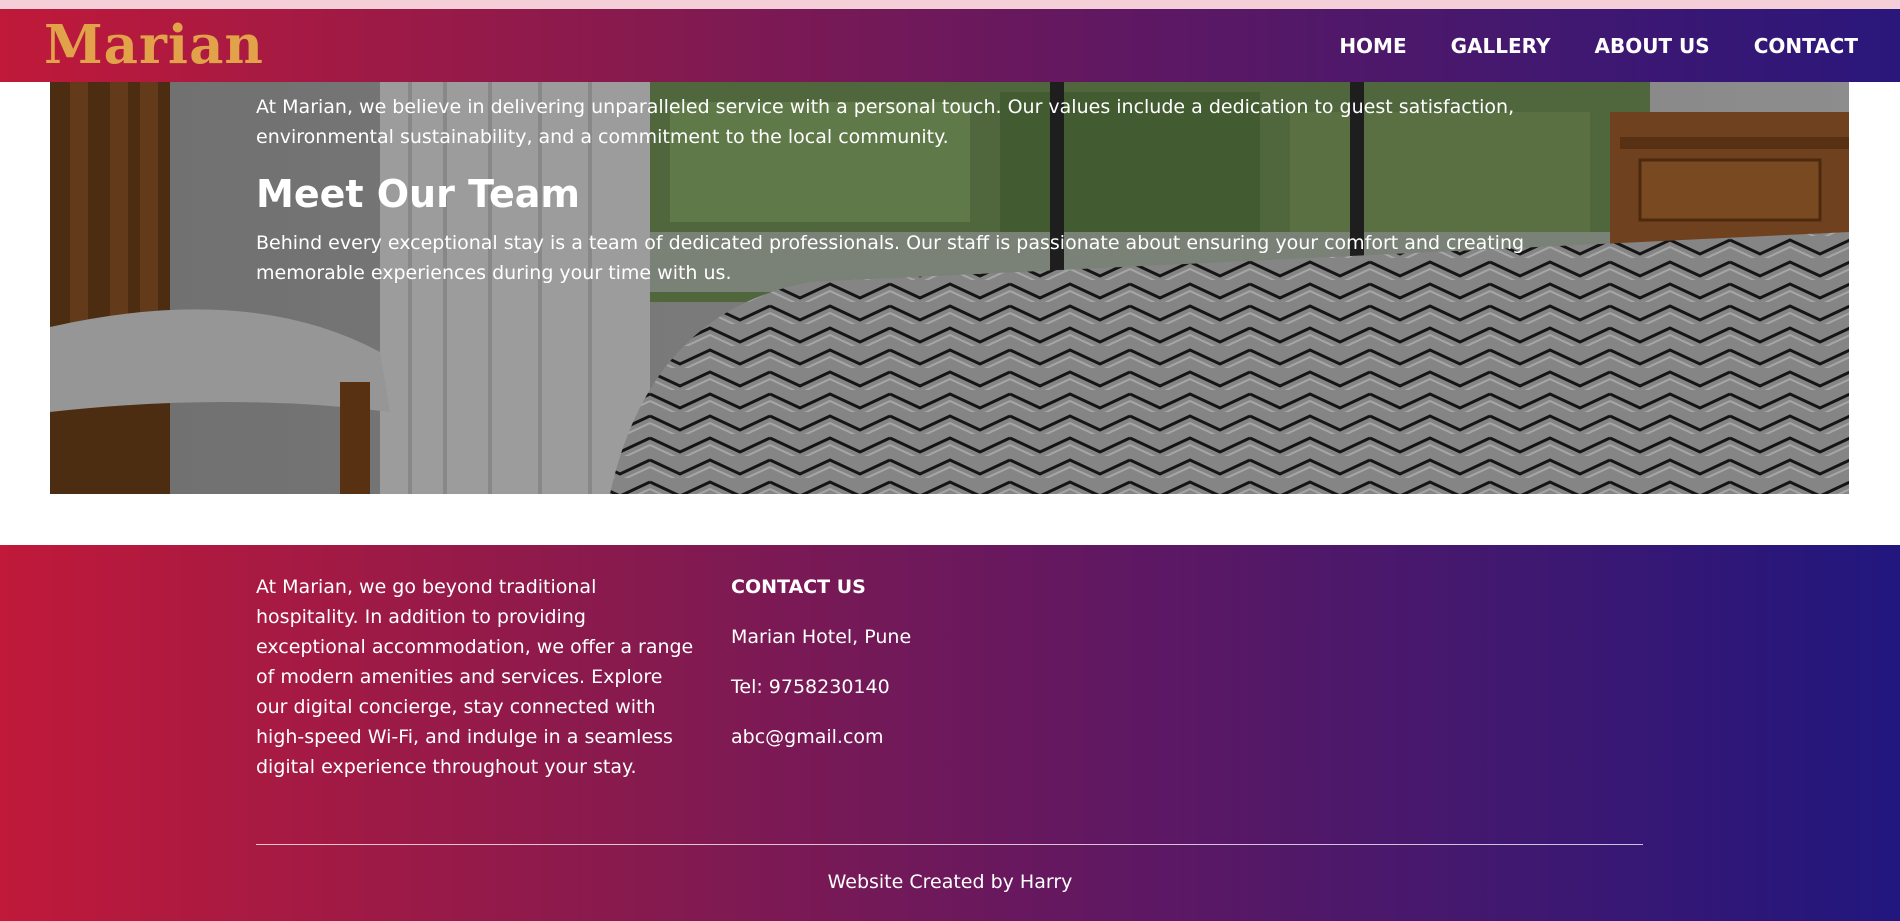 This screenshot has width=1900, height=921. What do you see at coordinates (931, 687) in the screenshot?
I see `contact-phone: Tel: 9758230140` at bounding box center [931, 687].